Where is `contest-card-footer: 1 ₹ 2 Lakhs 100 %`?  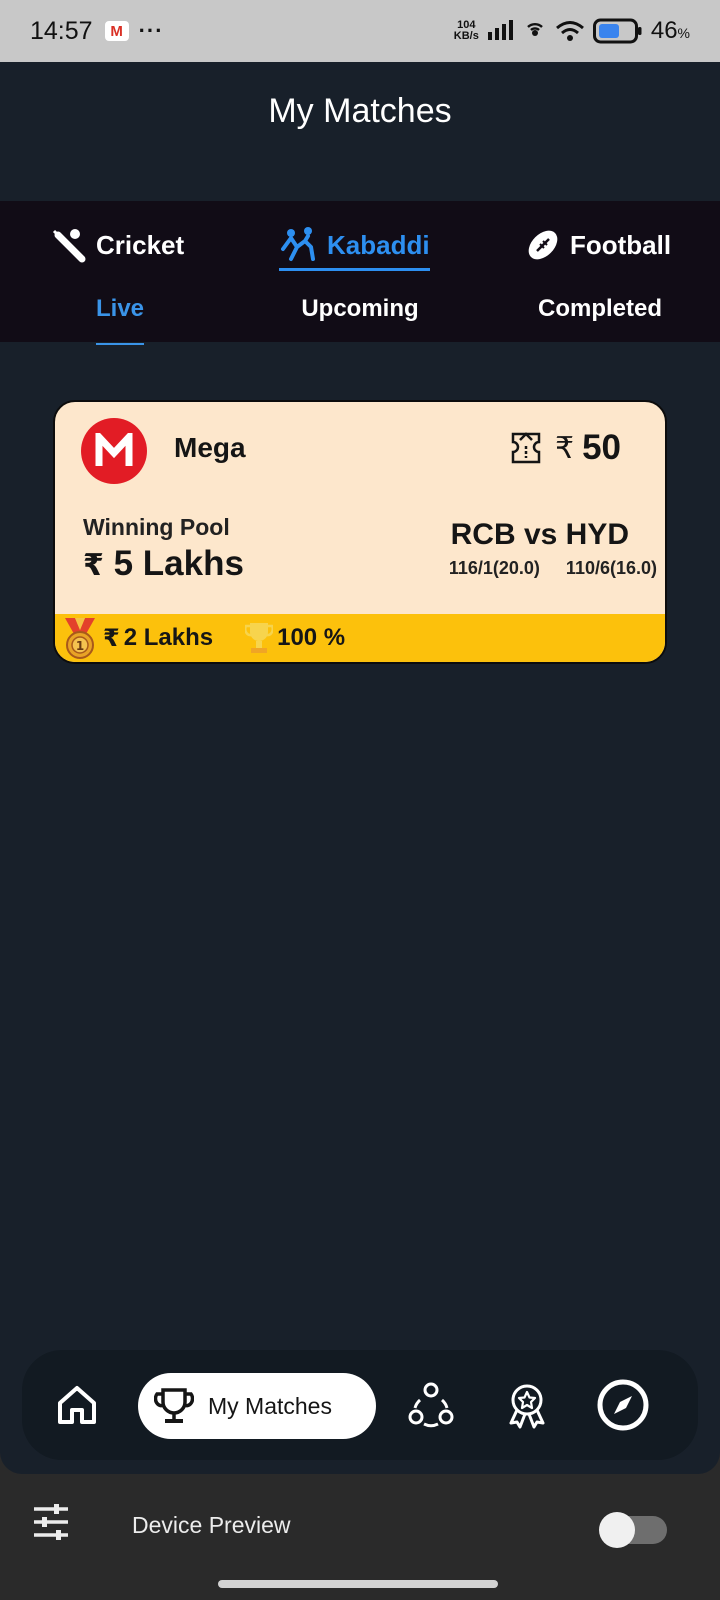
contest-card-footer: 1 ₹ 2 Lakhs 100 % is located at coordinates (360, 638).